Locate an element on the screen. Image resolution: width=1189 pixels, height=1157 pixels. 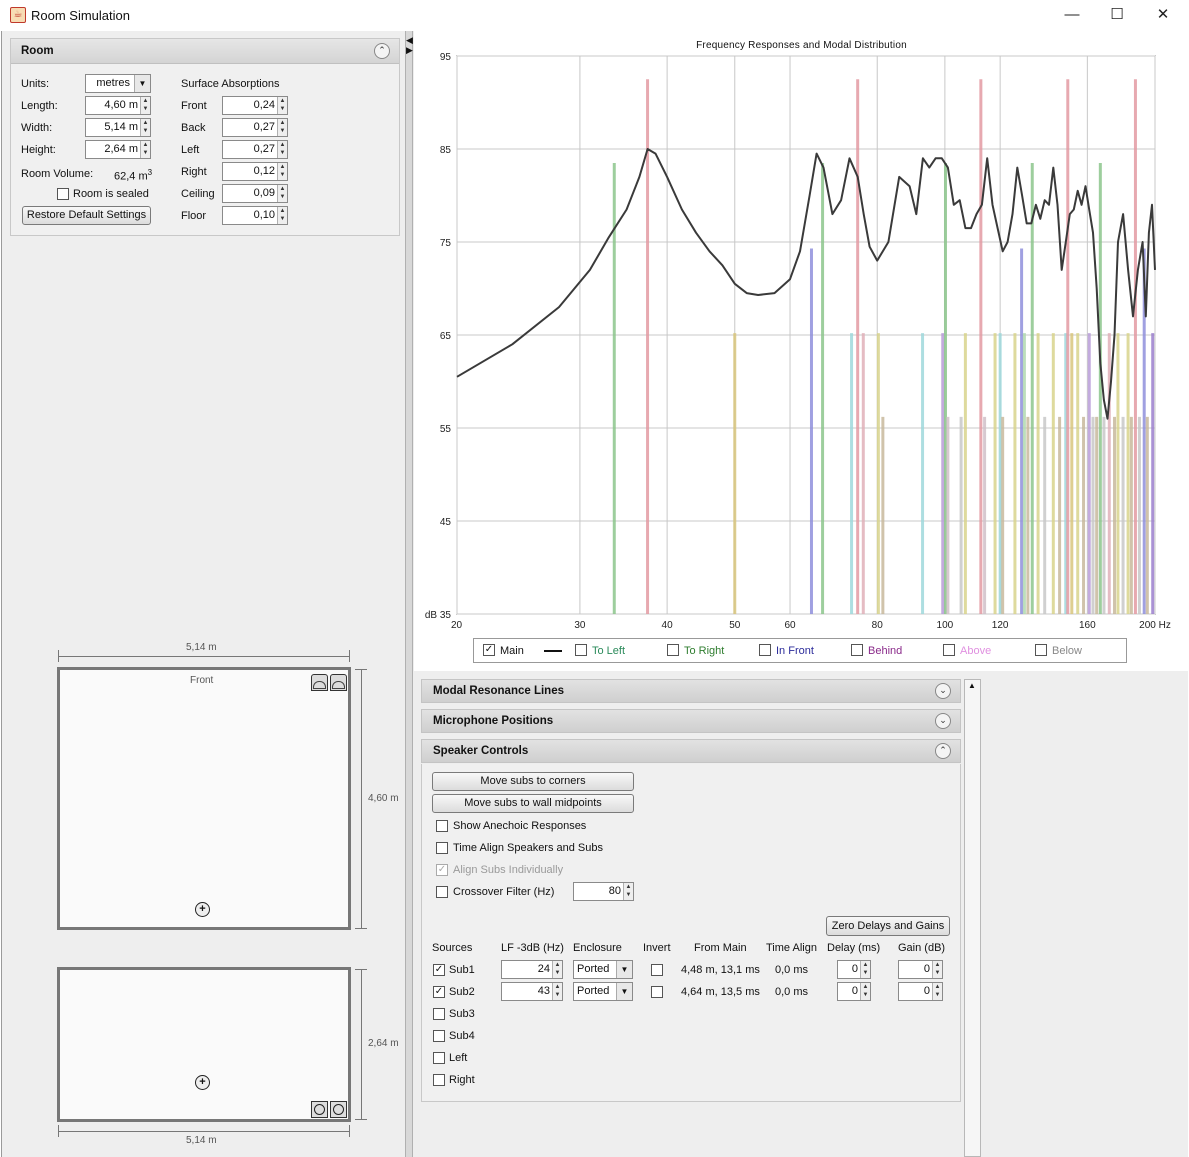
source-checkbox-sub3 is located at coordinates (439, 1014).